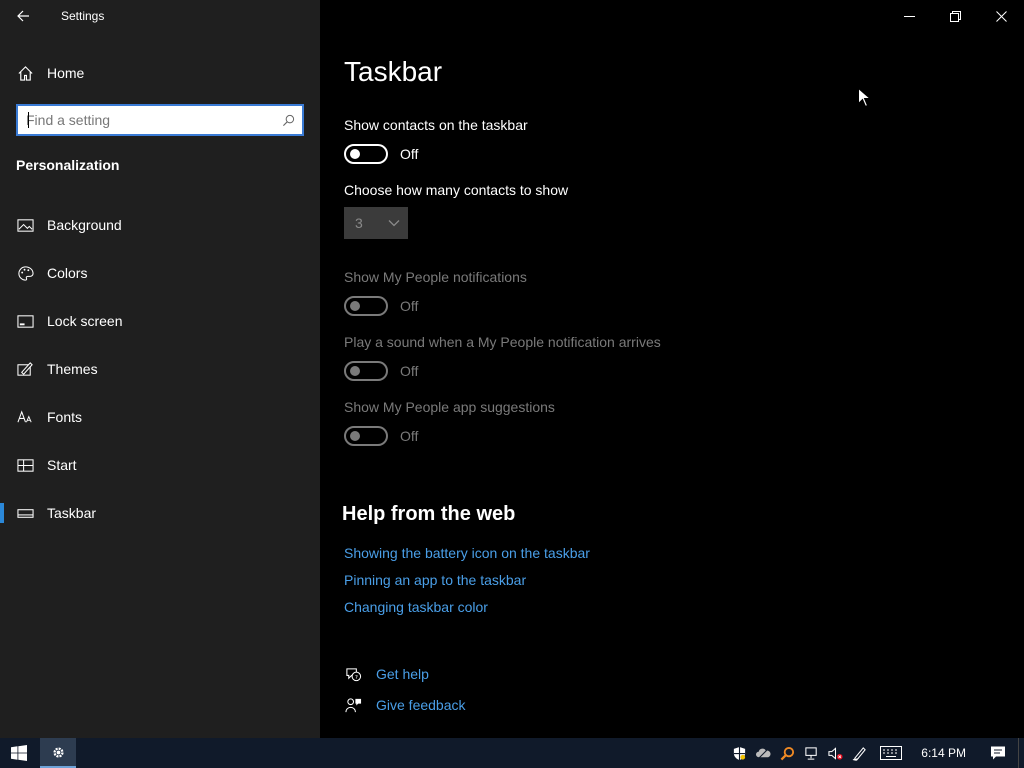 Image resolution: width=1024 pixels, height=768 pixels. Describe the element at coordinates (366, 154) in the screenshot. I see `show-contacts-toggle` at that location.